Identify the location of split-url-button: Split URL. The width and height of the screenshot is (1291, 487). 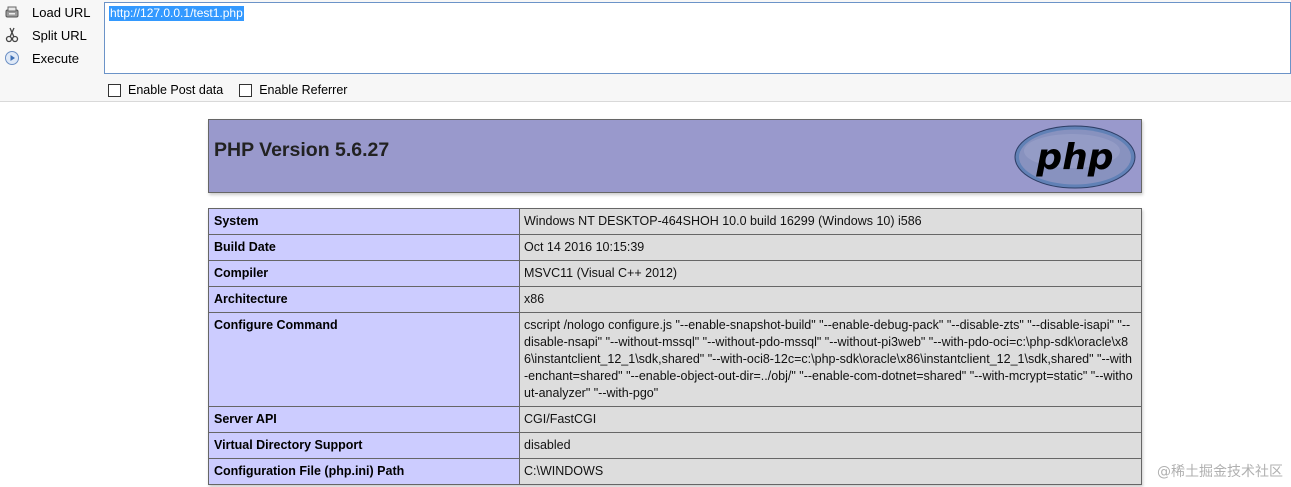
(50, 35).